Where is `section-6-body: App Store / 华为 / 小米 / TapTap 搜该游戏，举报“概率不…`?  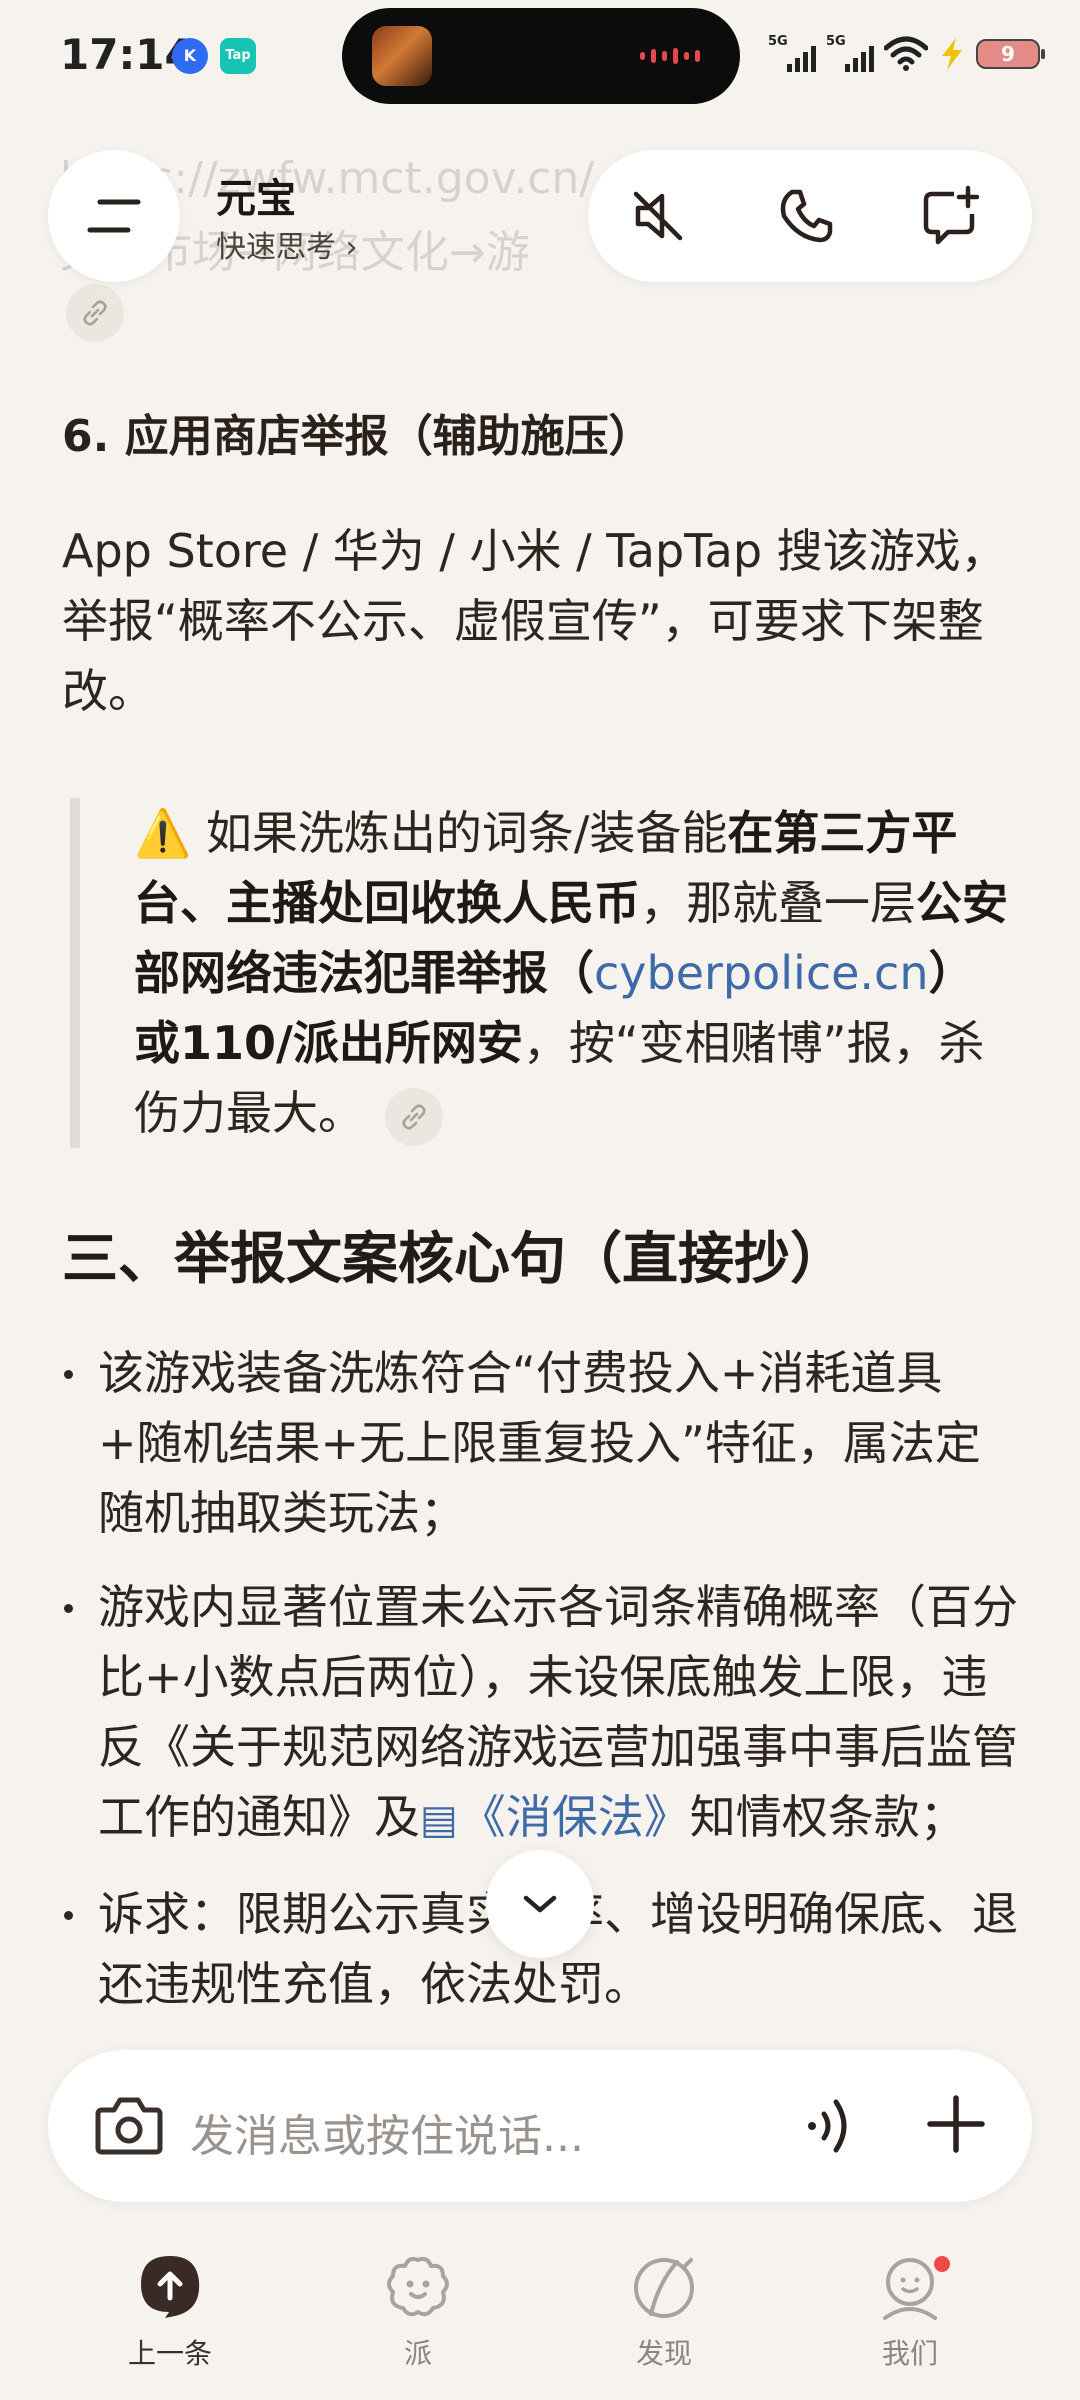
section-6-body: App Store / 华为 / 小米 / TapTap 搜该游戏，举报“概率不… is located at coordinates (534, 621).